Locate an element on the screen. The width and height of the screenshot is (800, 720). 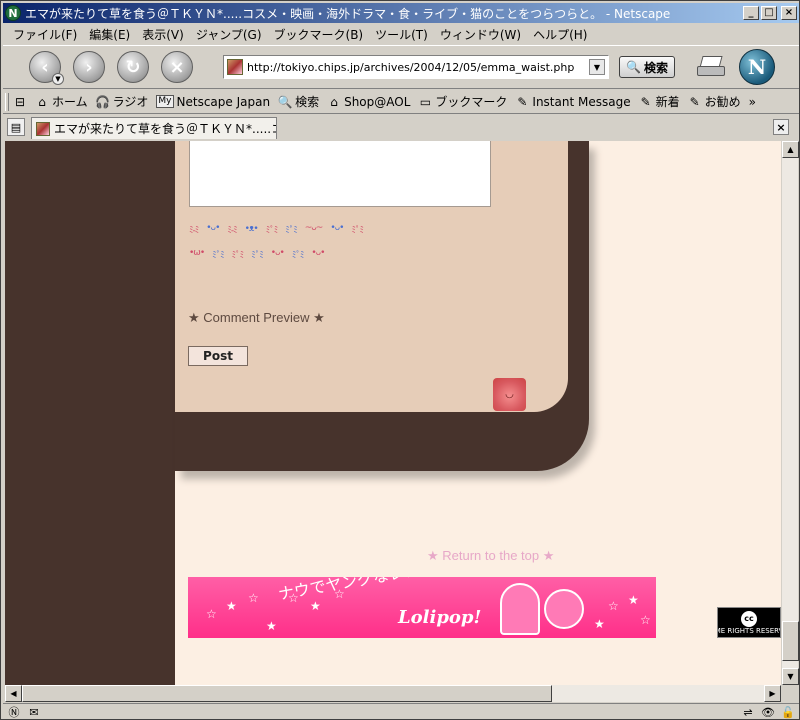
print-icon is located at coordinates (711, 67).